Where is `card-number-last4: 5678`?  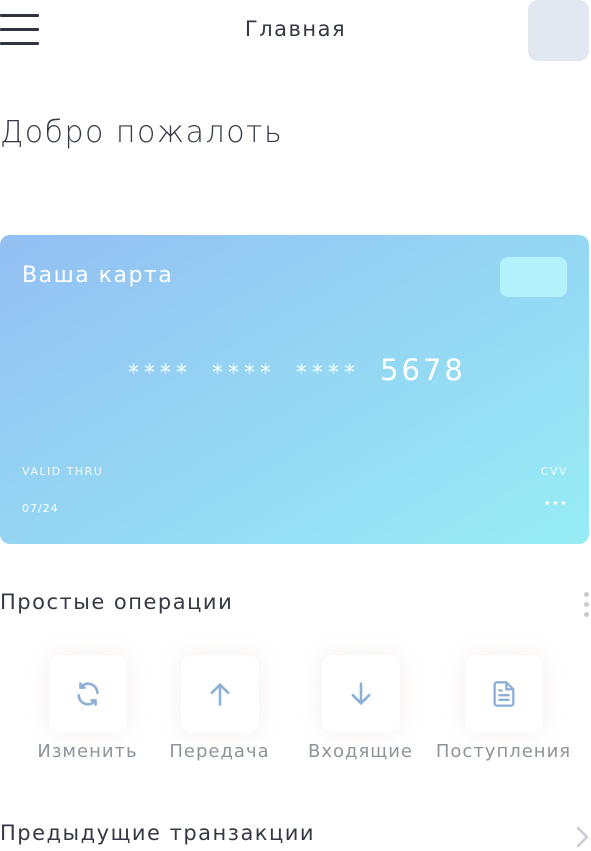
card-number-last4: 5678 is located at coordinates (423, 370).